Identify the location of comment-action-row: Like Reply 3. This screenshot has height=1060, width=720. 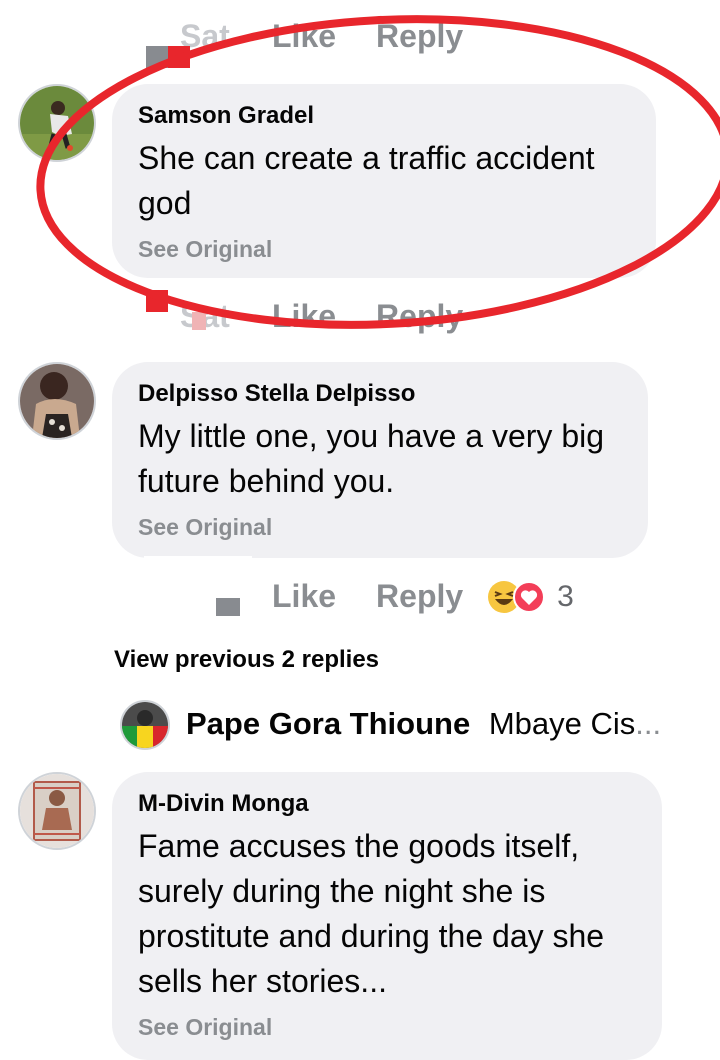
(423, 596).